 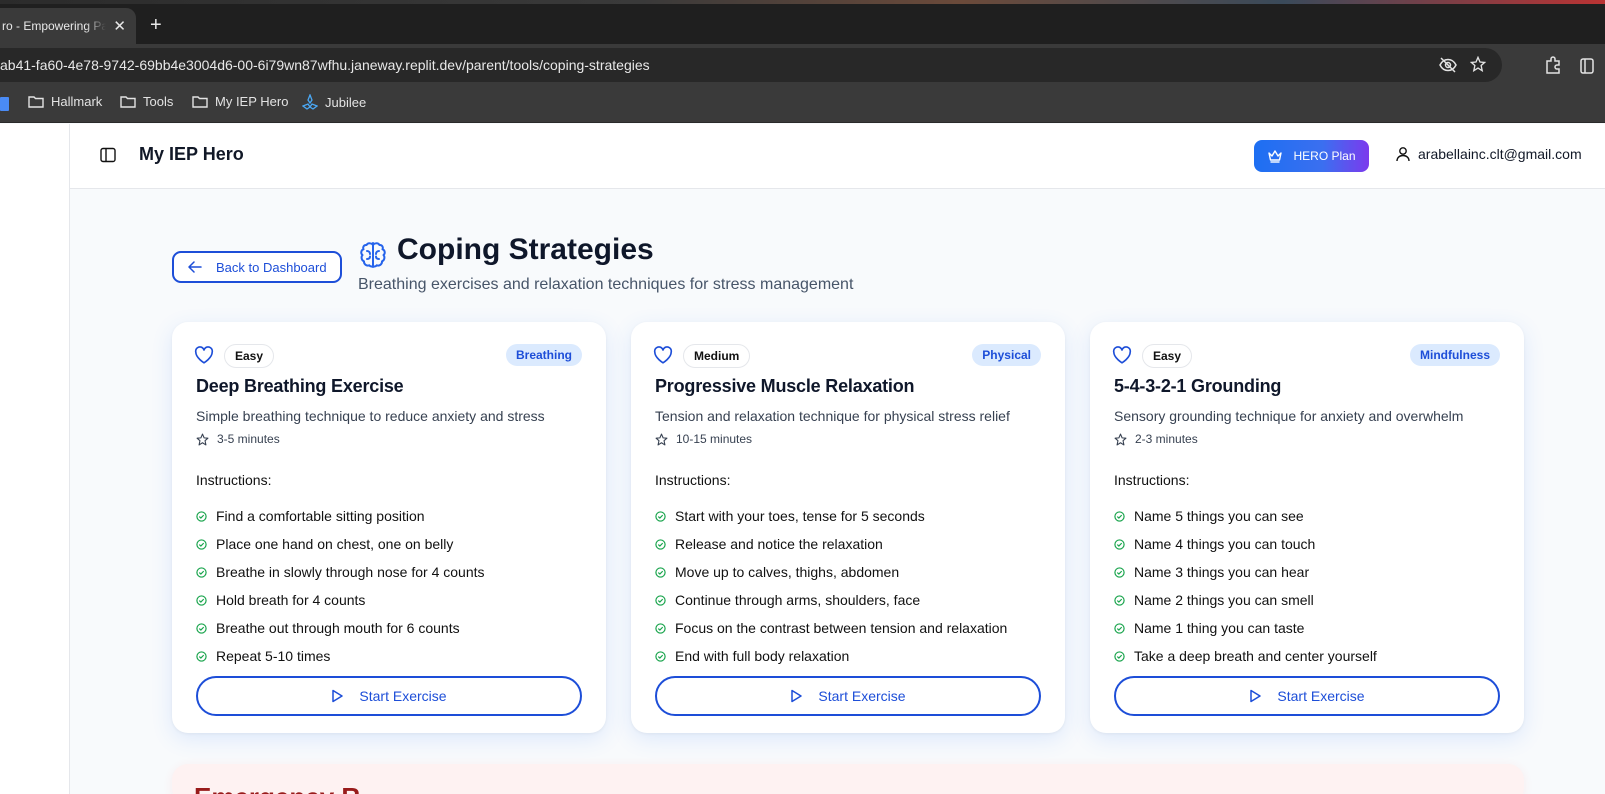 I want to click on bookmark-hallmark: Hallmark, so click(x=65, y=101).